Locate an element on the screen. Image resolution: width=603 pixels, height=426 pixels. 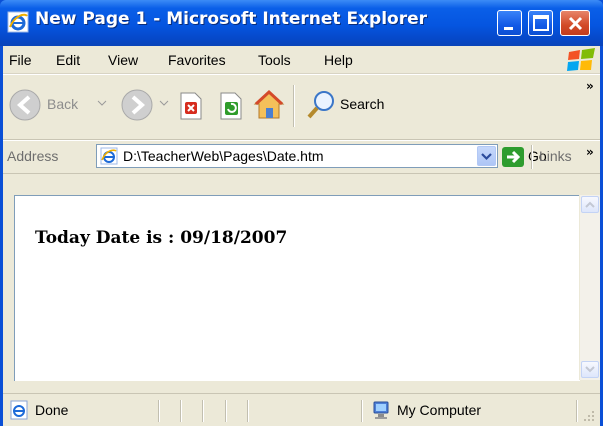
scroll-down-button is located at coordinates (590, 369).